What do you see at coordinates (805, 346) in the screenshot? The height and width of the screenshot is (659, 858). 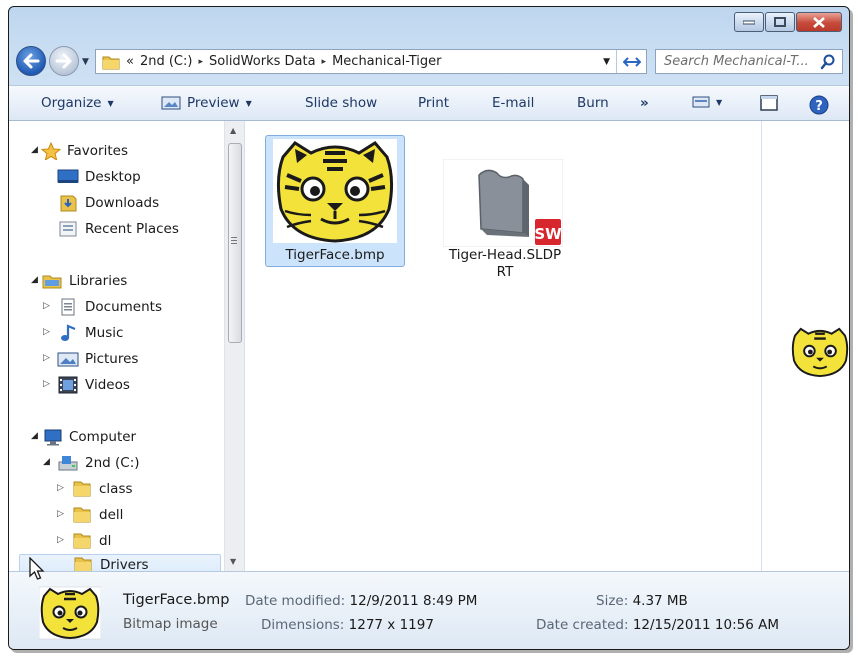 I see `preview-pane` at bounding box center [805, 346].